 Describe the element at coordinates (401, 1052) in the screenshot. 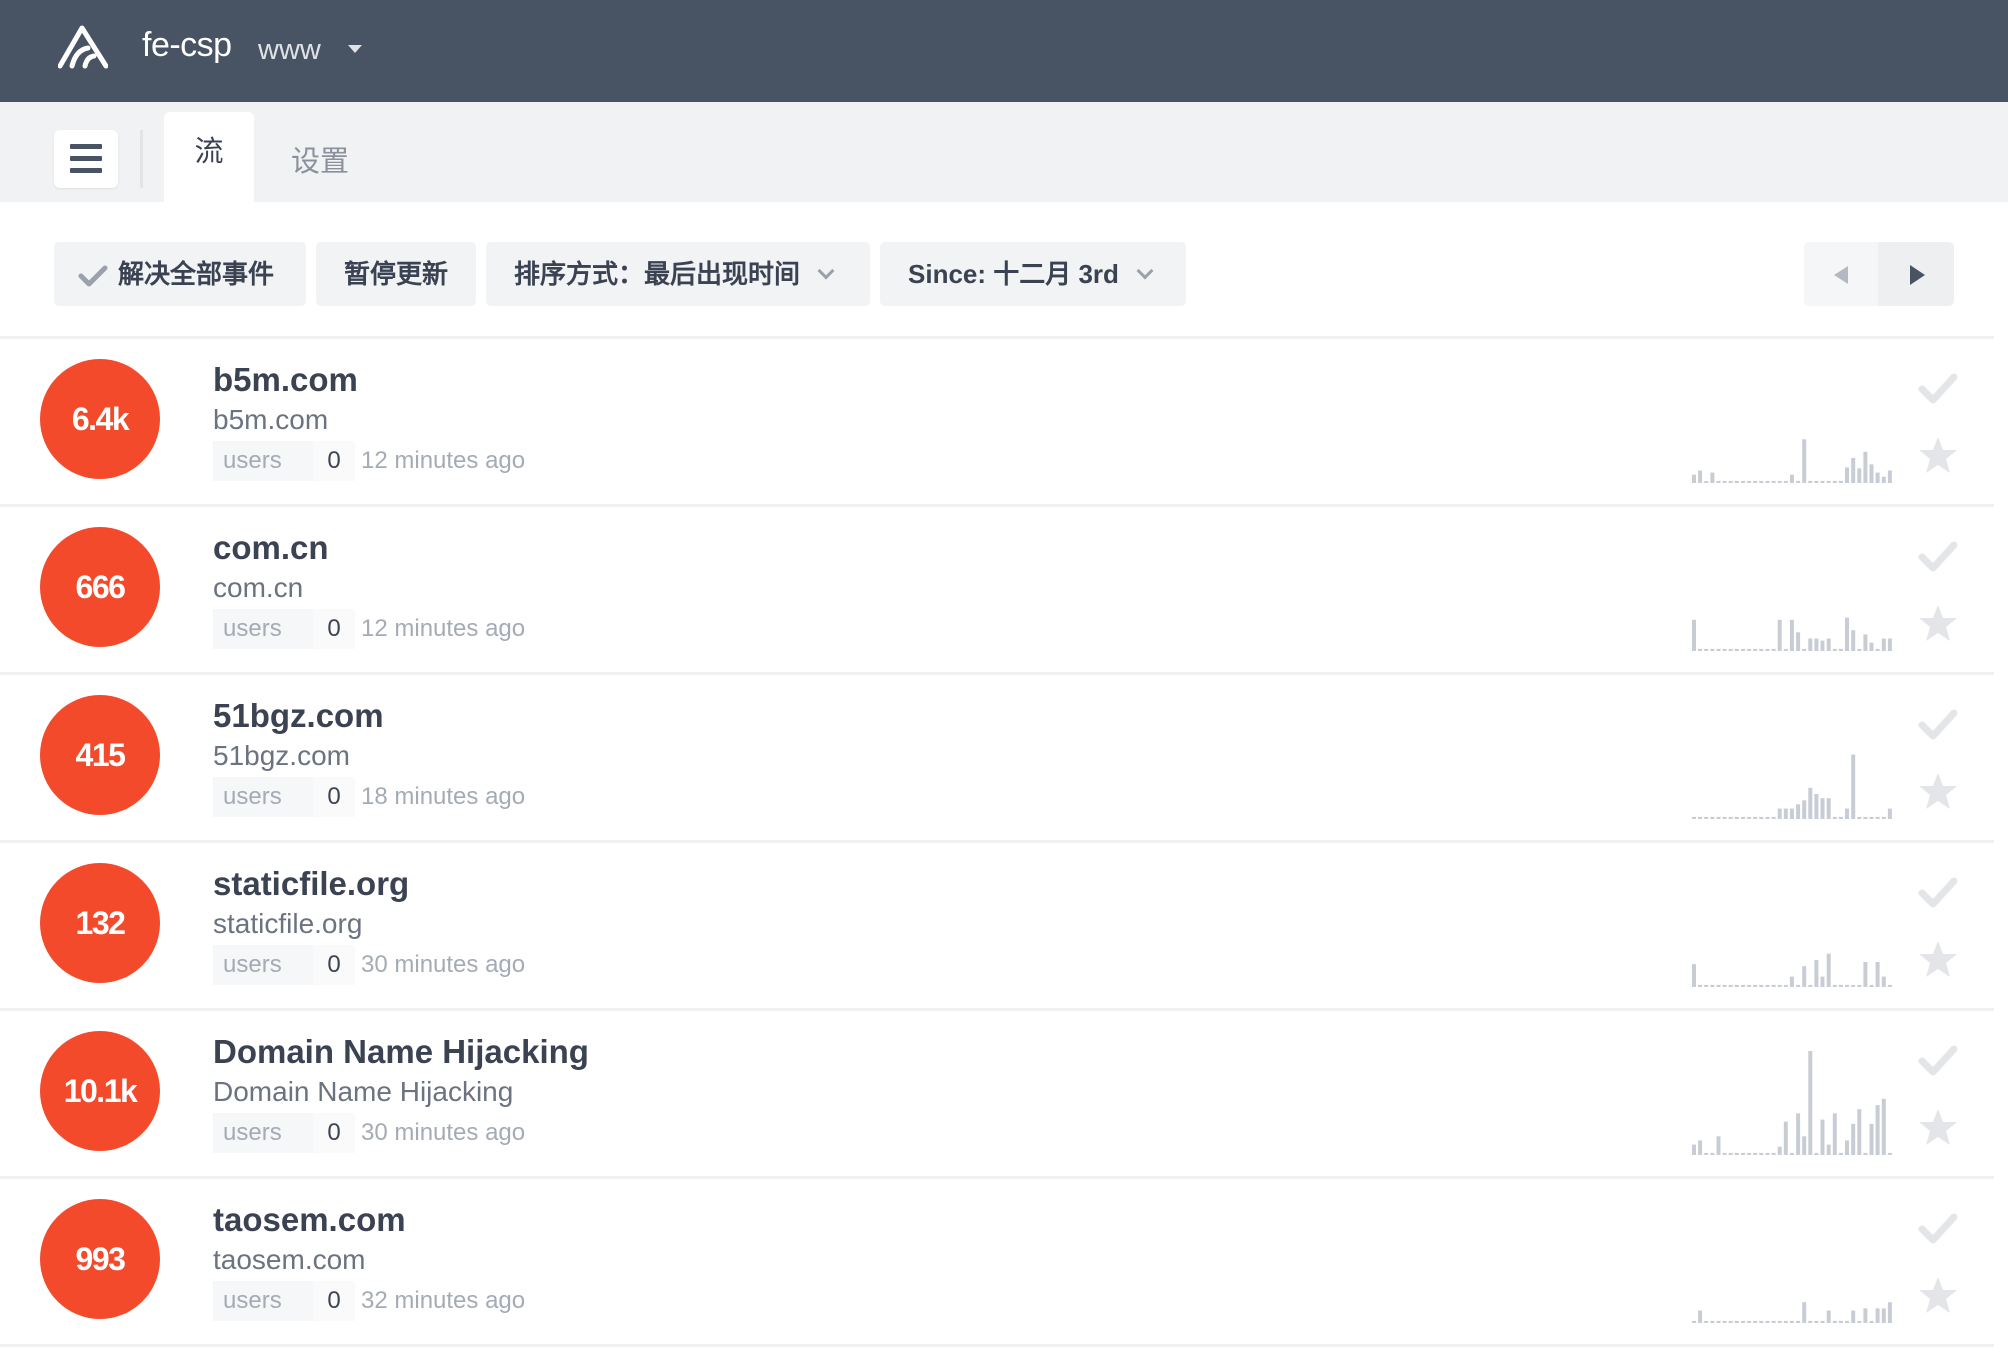

I see `issue-title: Domain Name Hijacking` at that location.